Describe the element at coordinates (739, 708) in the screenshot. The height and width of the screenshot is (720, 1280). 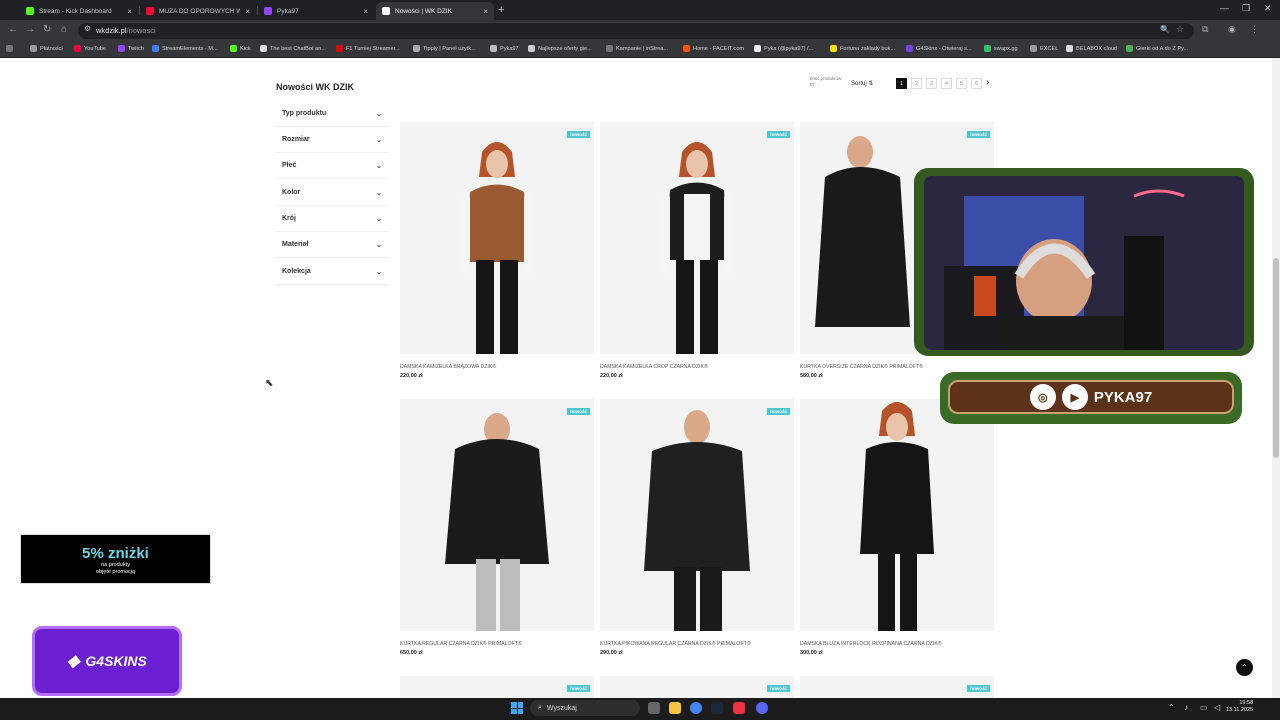
I see `app-icon` at that location.